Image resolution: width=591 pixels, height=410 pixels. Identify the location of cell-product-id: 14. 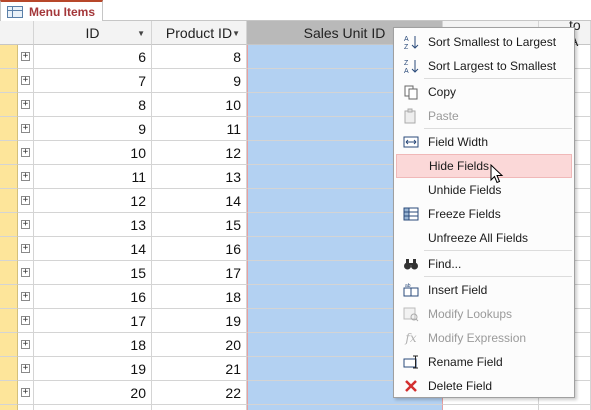
(199, 201).